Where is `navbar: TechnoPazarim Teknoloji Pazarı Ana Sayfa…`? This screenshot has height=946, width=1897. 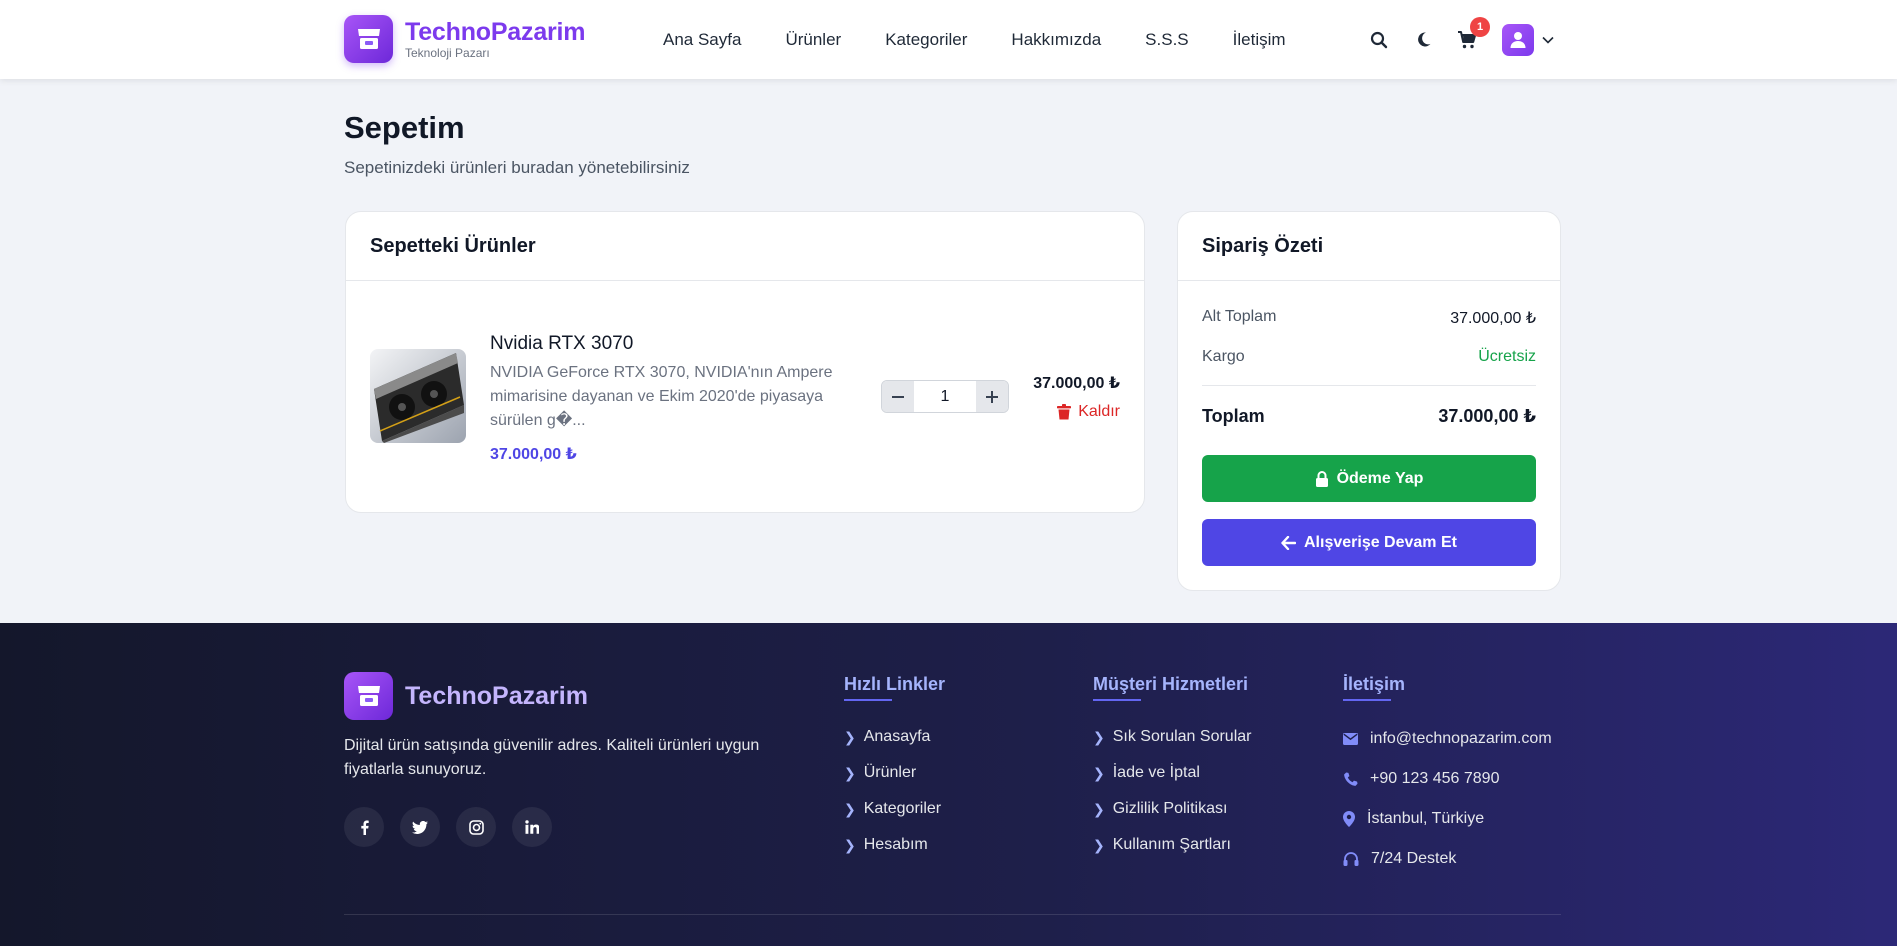 navbar: TechnoPazarim Teknoloji Pazarı Ana Sayfa… is located at coordinates (948, 39).